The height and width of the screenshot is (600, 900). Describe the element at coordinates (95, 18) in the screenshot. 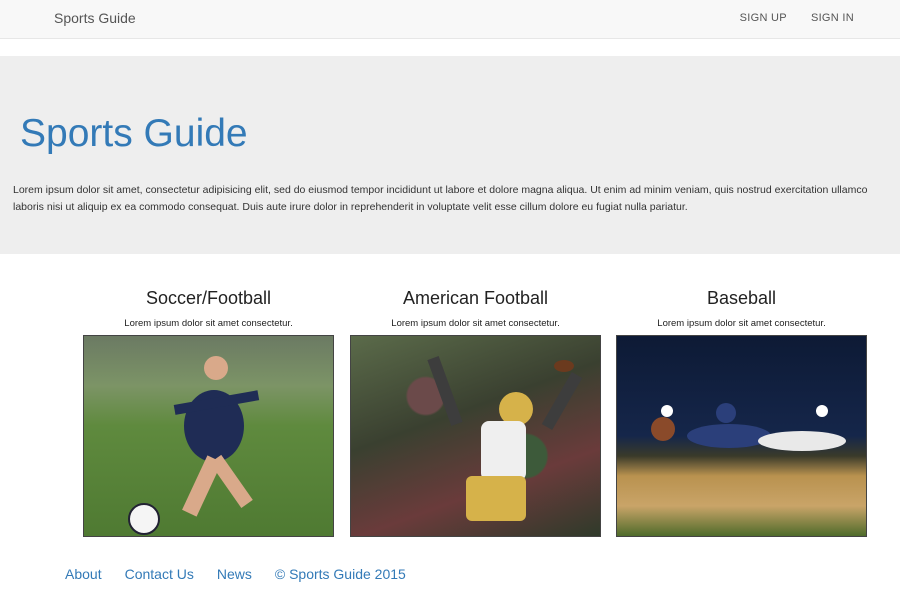

I see `brand-link: Sports Guide` at that location.